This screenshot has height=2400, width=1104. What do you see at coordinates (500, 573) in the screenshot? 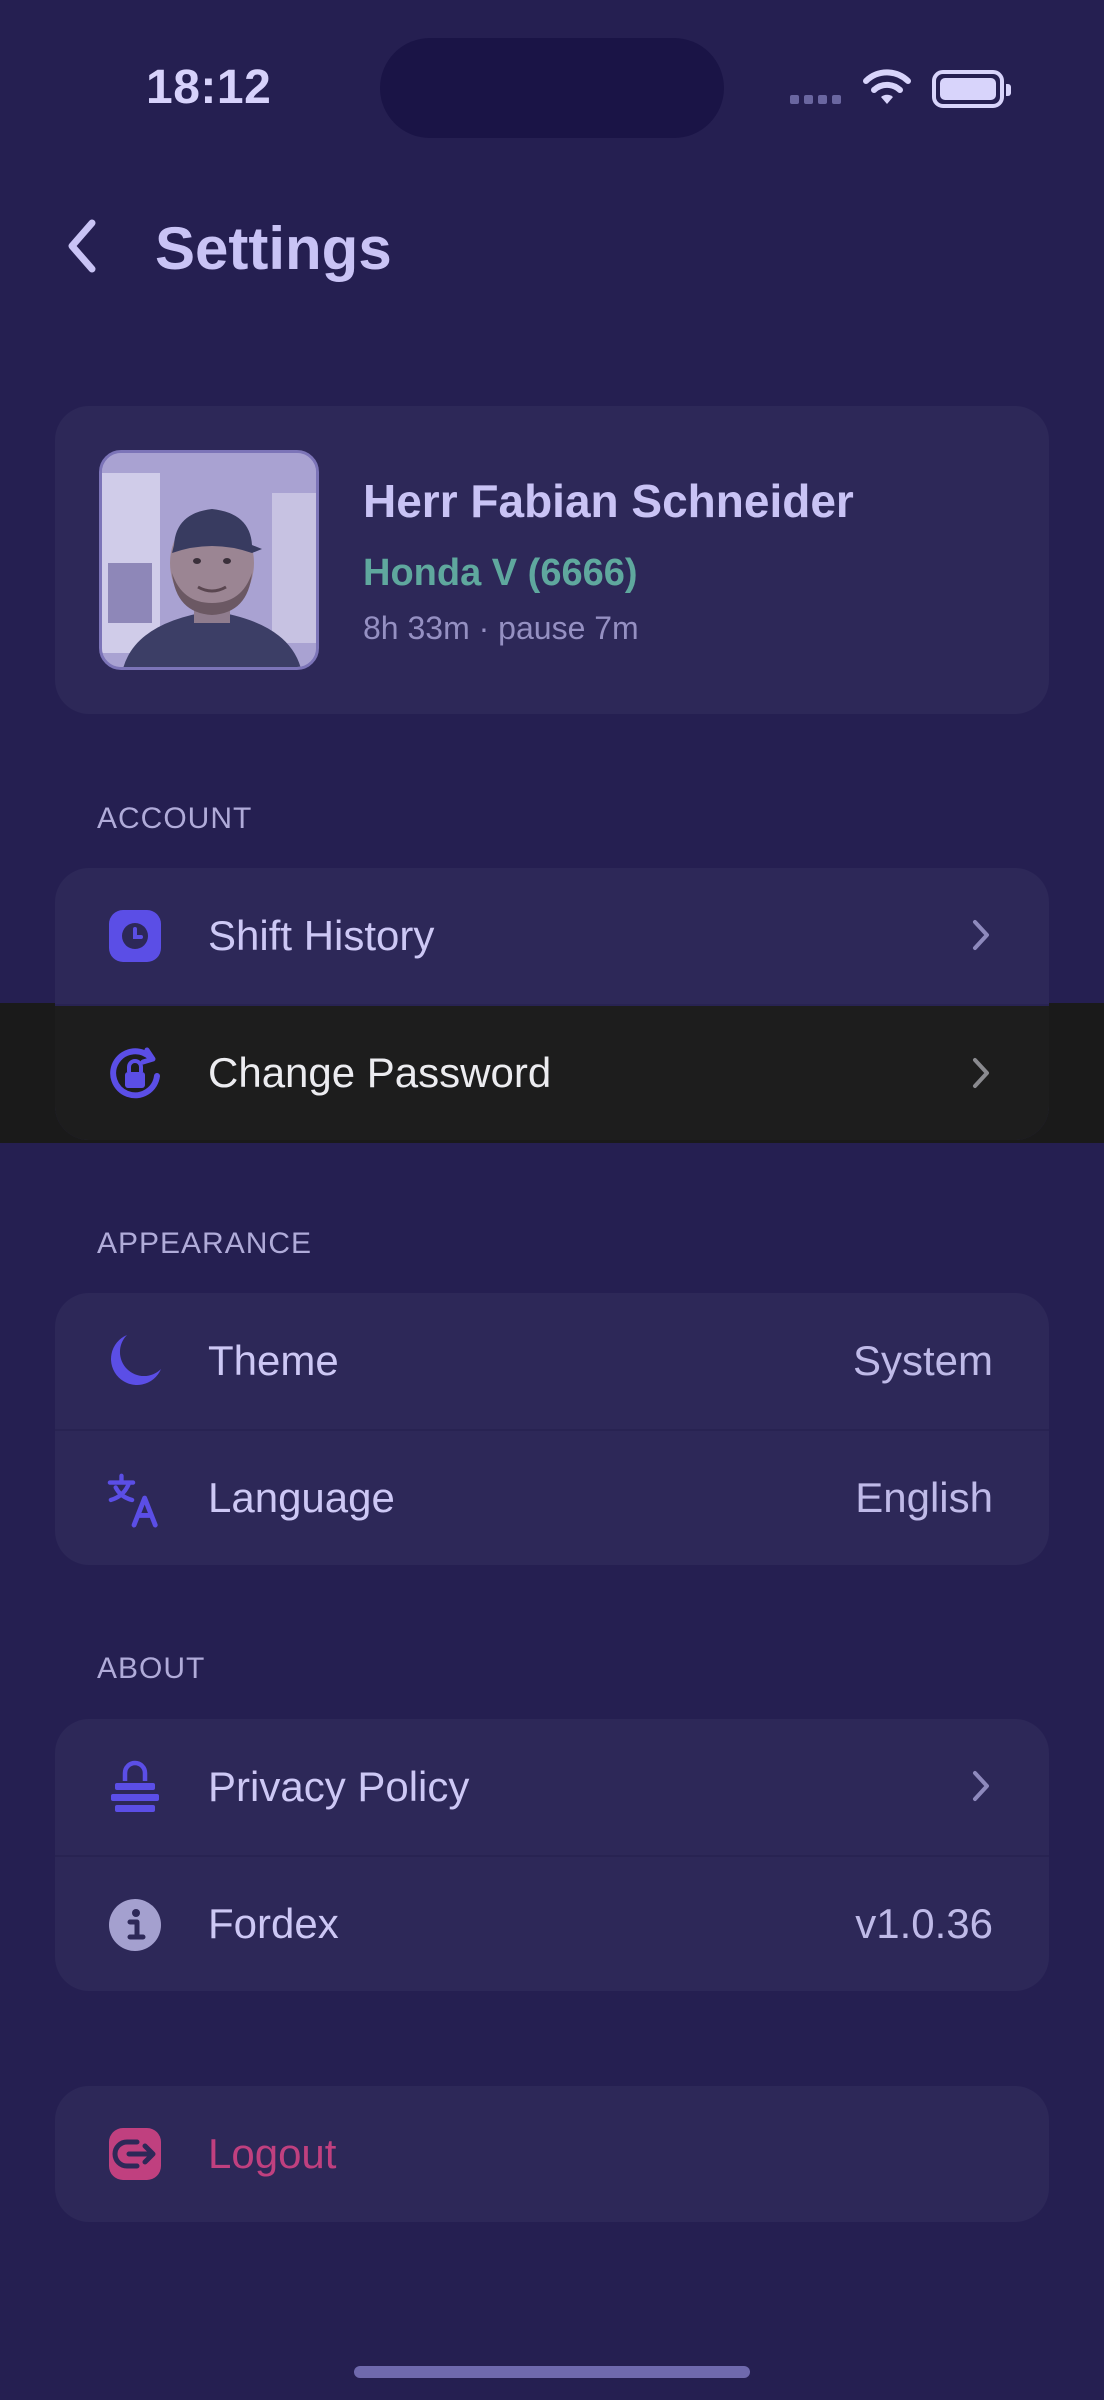
I see `vehicle-label: Honda V (6666)` at bounding box center [500, 573].